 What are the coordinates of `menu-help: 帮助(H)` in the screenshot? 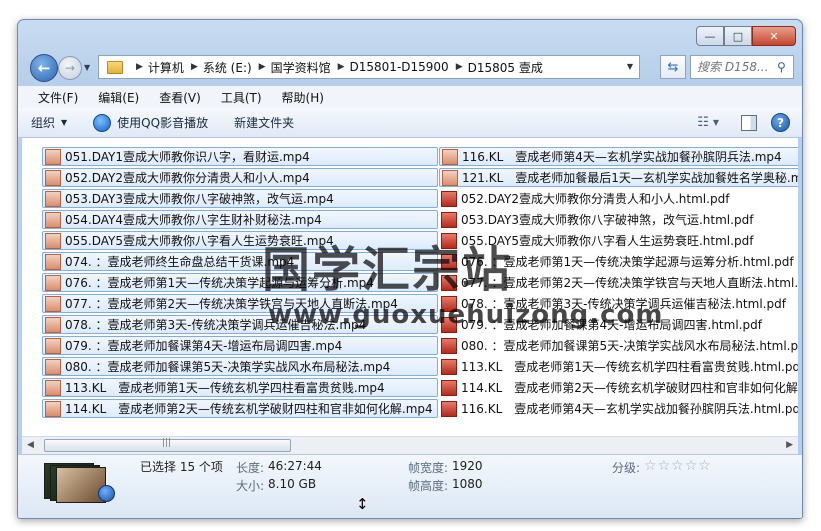 It's located at (303, 97).